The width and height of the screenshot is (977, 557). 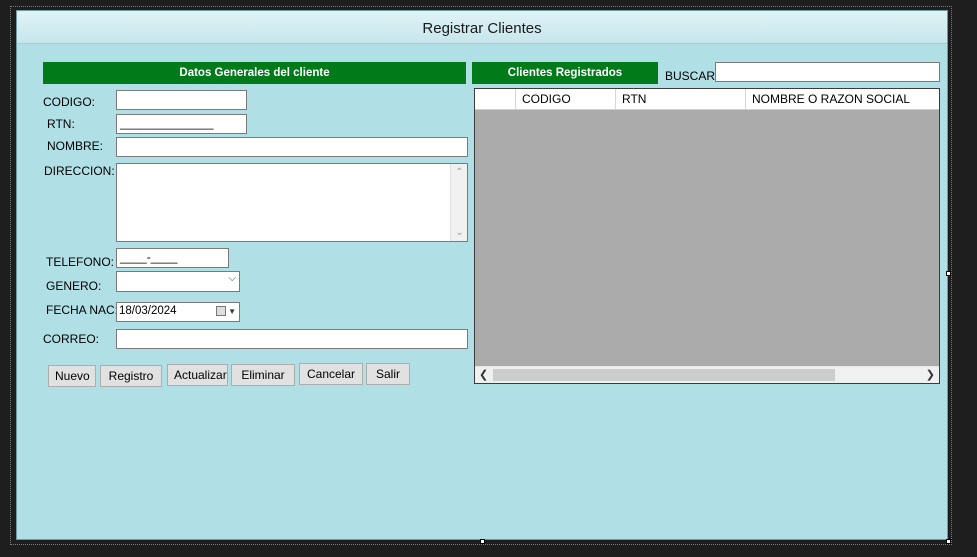 I want to click on telefono-label: TELEFONO:, so click(x=80, y=262).